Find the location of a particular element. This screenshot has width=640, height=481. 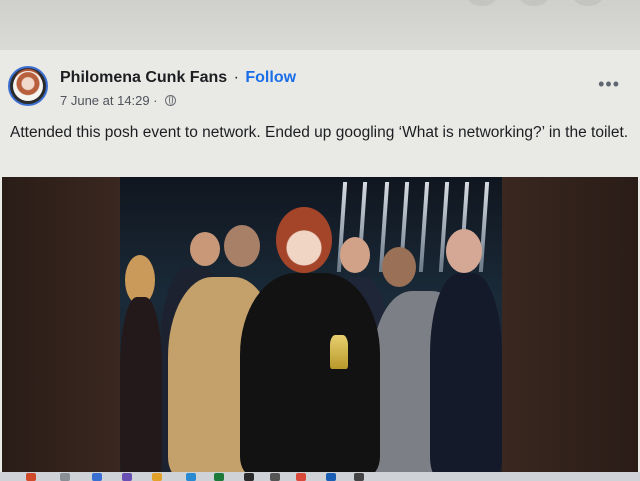

top-browser-strip is located at coordinates (320, 25).